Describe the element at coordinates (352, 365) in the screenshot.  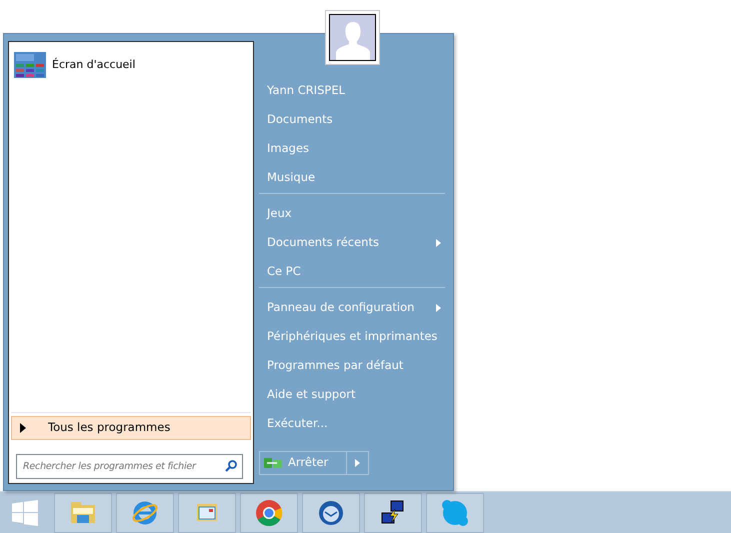
I see `menu-link: Programmes par défaut` at that location.